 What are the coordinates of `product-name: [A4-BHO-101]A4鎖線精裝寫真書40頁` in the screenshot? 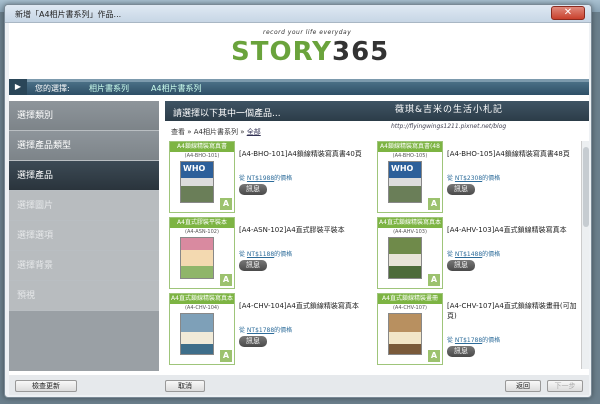 It's located at (300, 154).